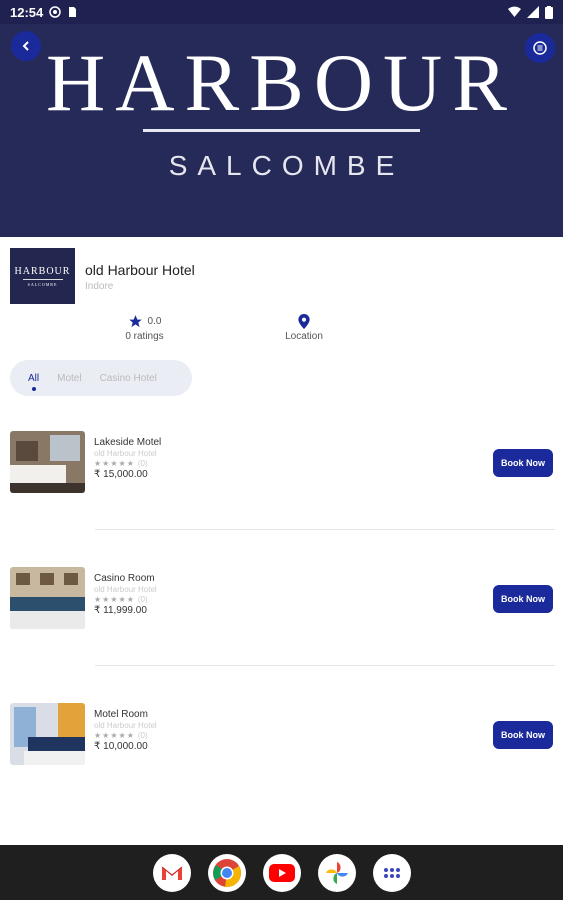 This screenshot has width=563, height=900. I want to click on category-tabs: All Motel Casino Hotel, so click(101, 378).